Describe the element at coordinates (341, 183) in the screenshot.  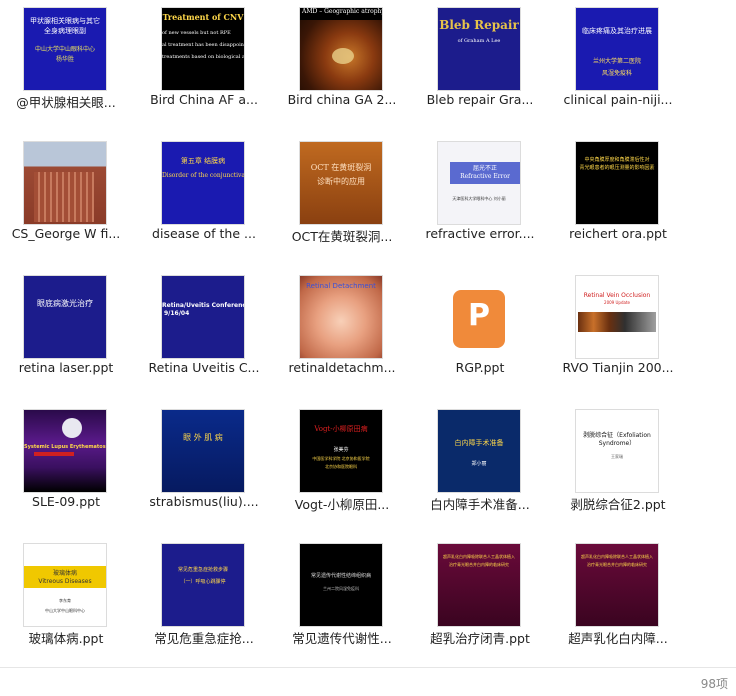
I see `file-thumbnail: OCT 在黄斑裂洞 诊断中的应用` at that location.